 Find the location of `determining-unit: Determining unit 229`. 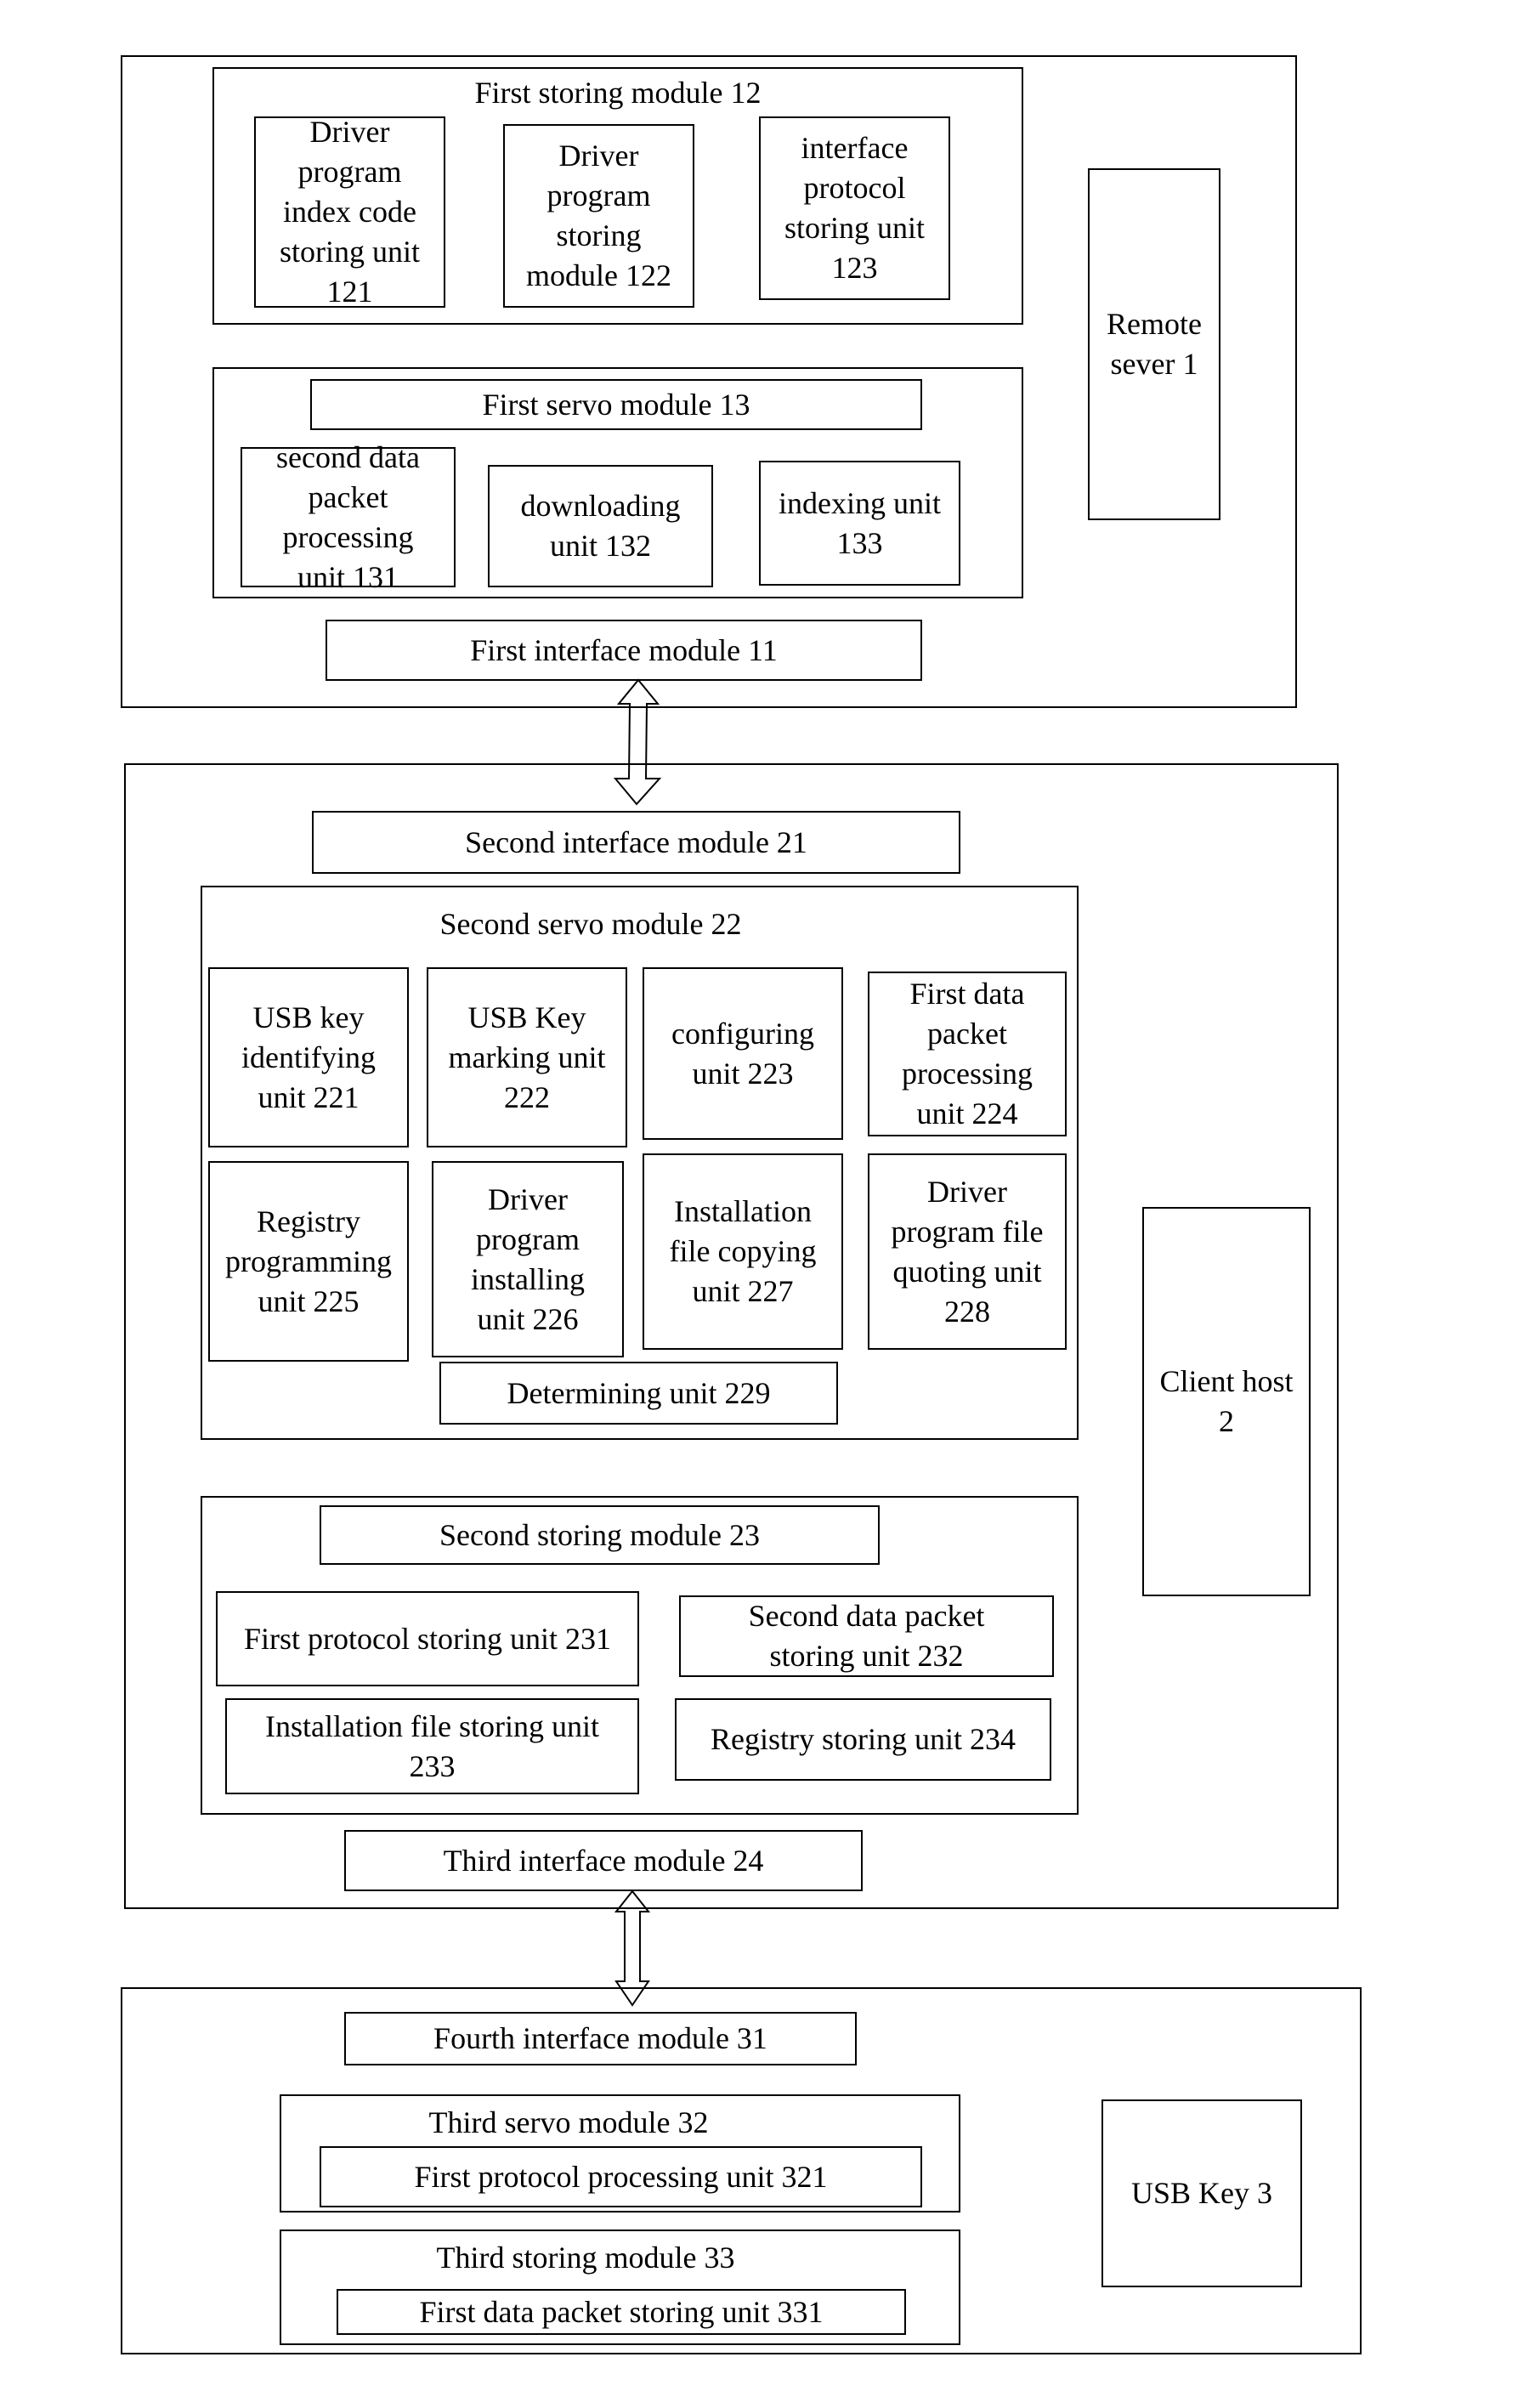

determining-unit: Determining unit 229 is located at coordinates (638, 1394).